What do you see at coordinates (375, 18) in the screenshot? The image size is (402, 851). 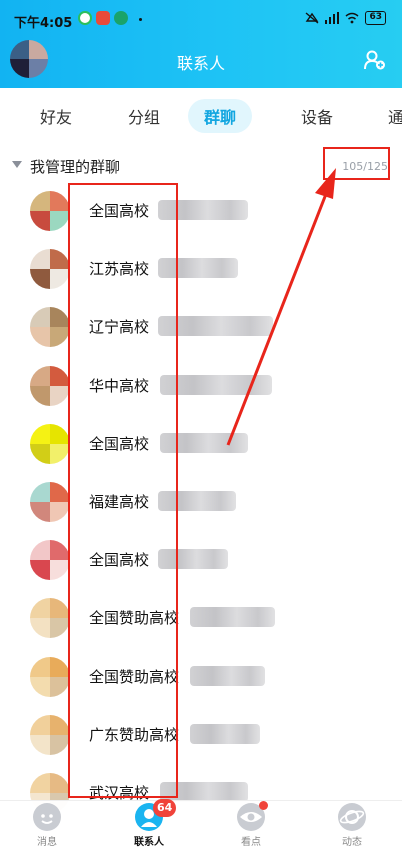 I see `battery-icon: 63` at bounding box center [375, 18].